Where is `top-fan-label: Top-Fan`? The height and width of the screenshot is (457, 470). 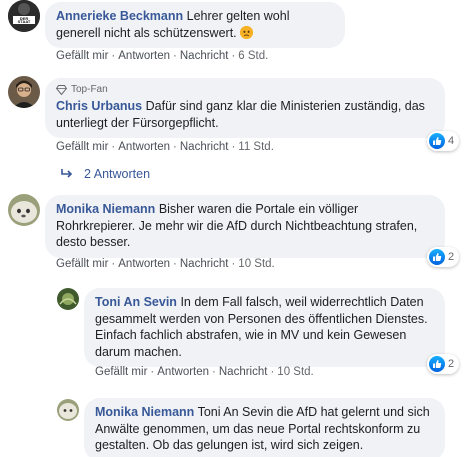
top-fan-label: Top-Fan is located at coordinates (89, 89).